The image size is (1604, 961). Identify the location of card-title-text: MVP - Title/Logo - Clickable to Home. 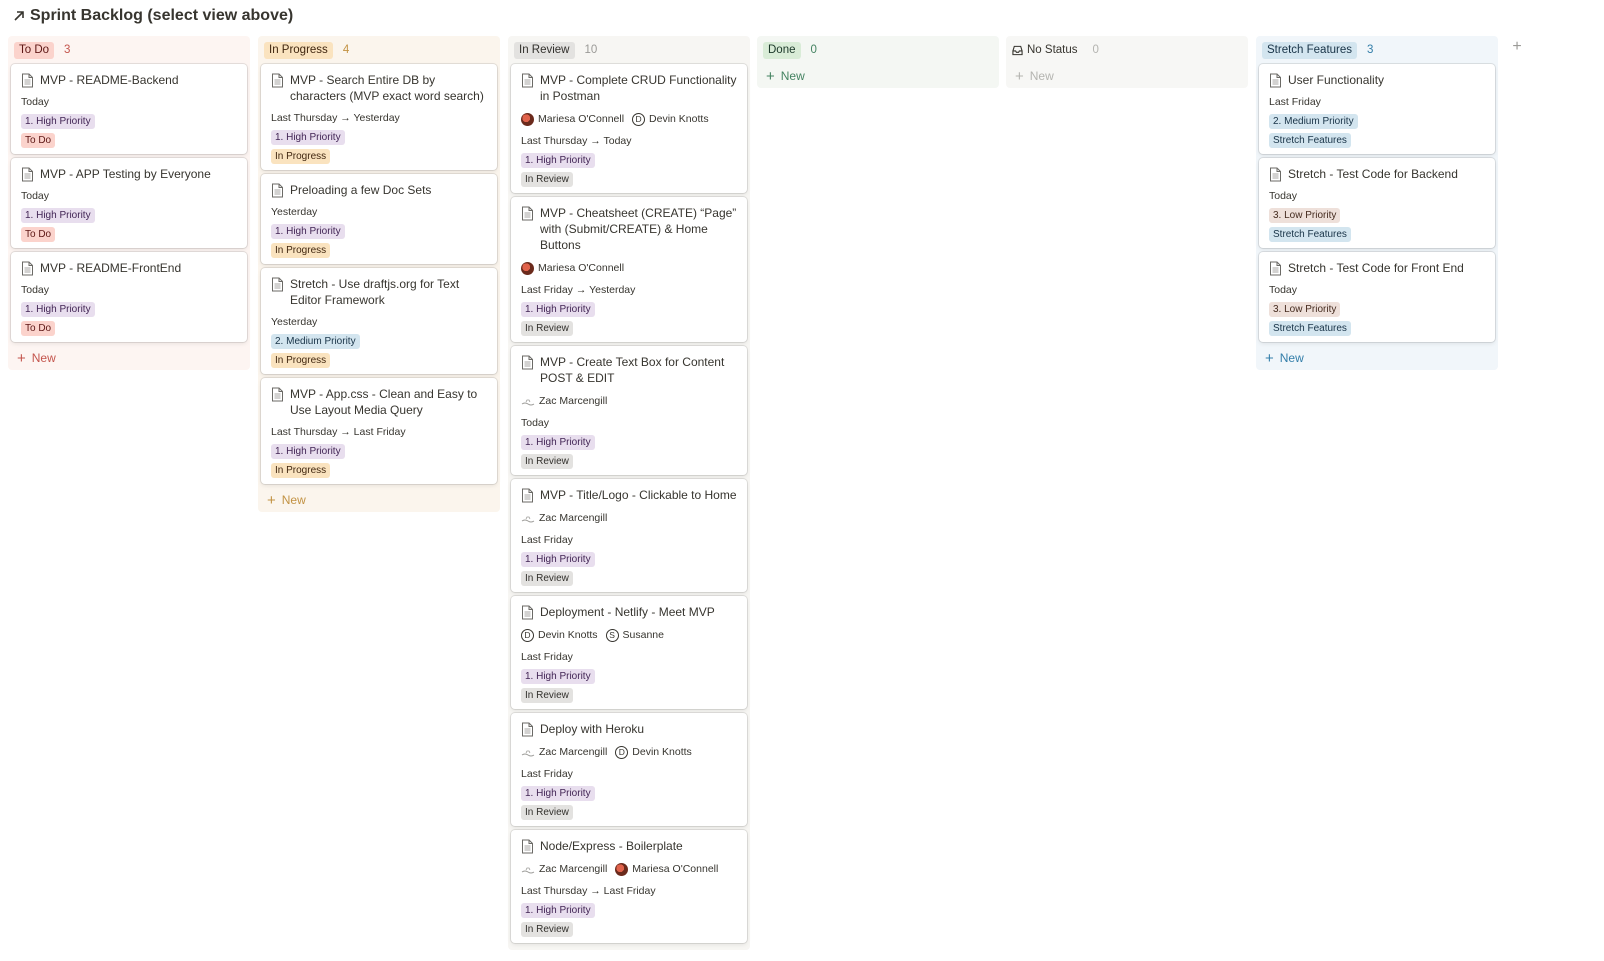
(638, 495).